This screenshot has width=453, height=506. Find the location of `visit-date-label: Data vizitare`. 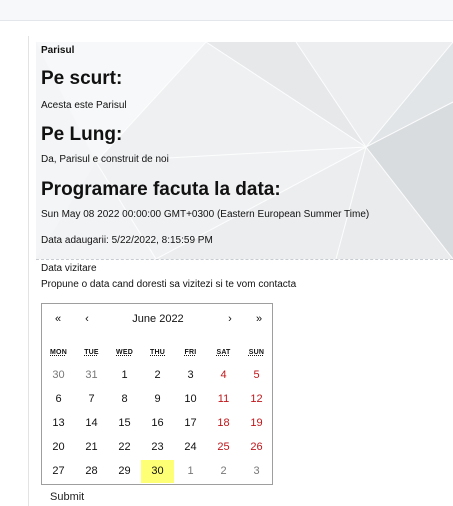

visit-date-label: Data vizitare is located at coordinates (69, 268).